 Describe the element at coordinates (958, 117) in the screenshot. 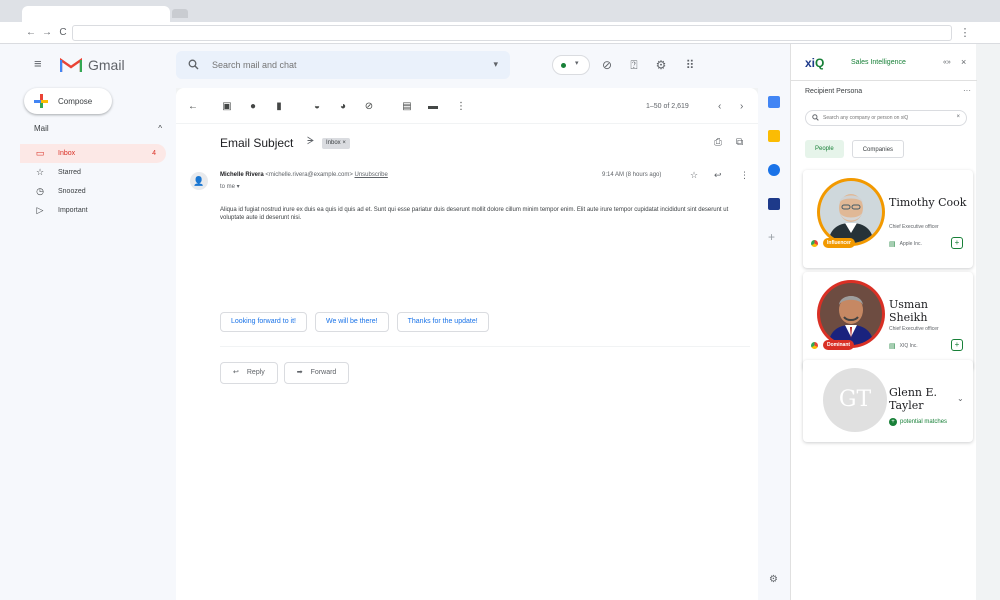

I see `clear-search-icon: ×` at that location.